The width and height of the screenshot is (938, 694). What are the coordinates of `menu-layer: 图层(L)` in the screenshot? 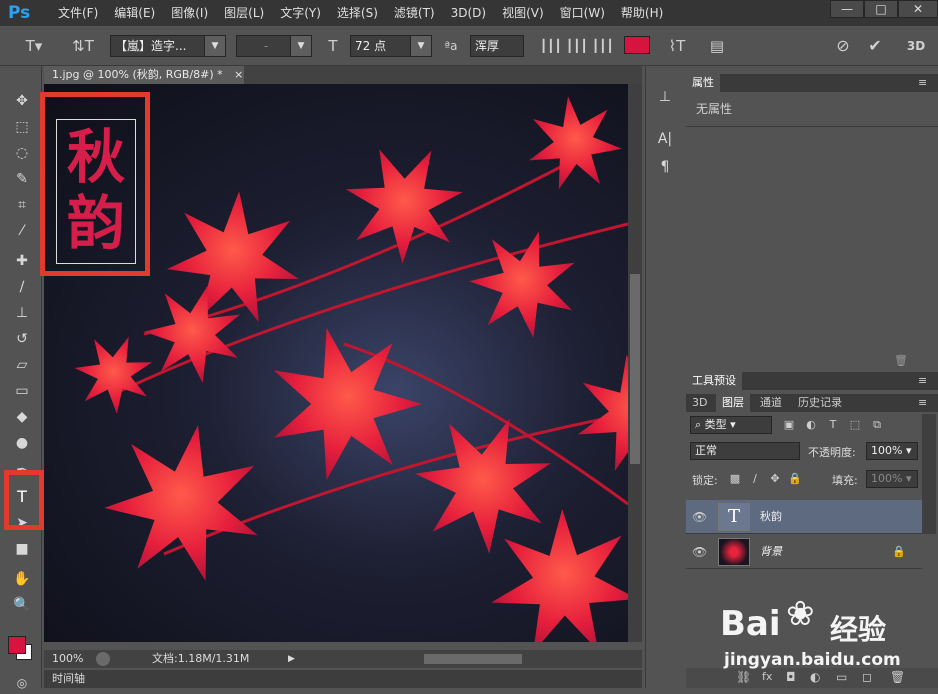 It's located at (244, 13).